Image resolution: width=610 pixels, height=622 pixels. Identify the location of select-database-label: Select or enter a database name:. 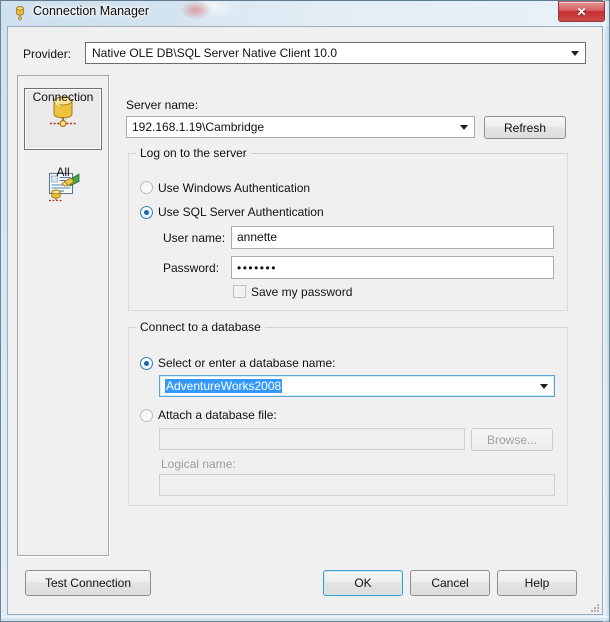
(247, 363).